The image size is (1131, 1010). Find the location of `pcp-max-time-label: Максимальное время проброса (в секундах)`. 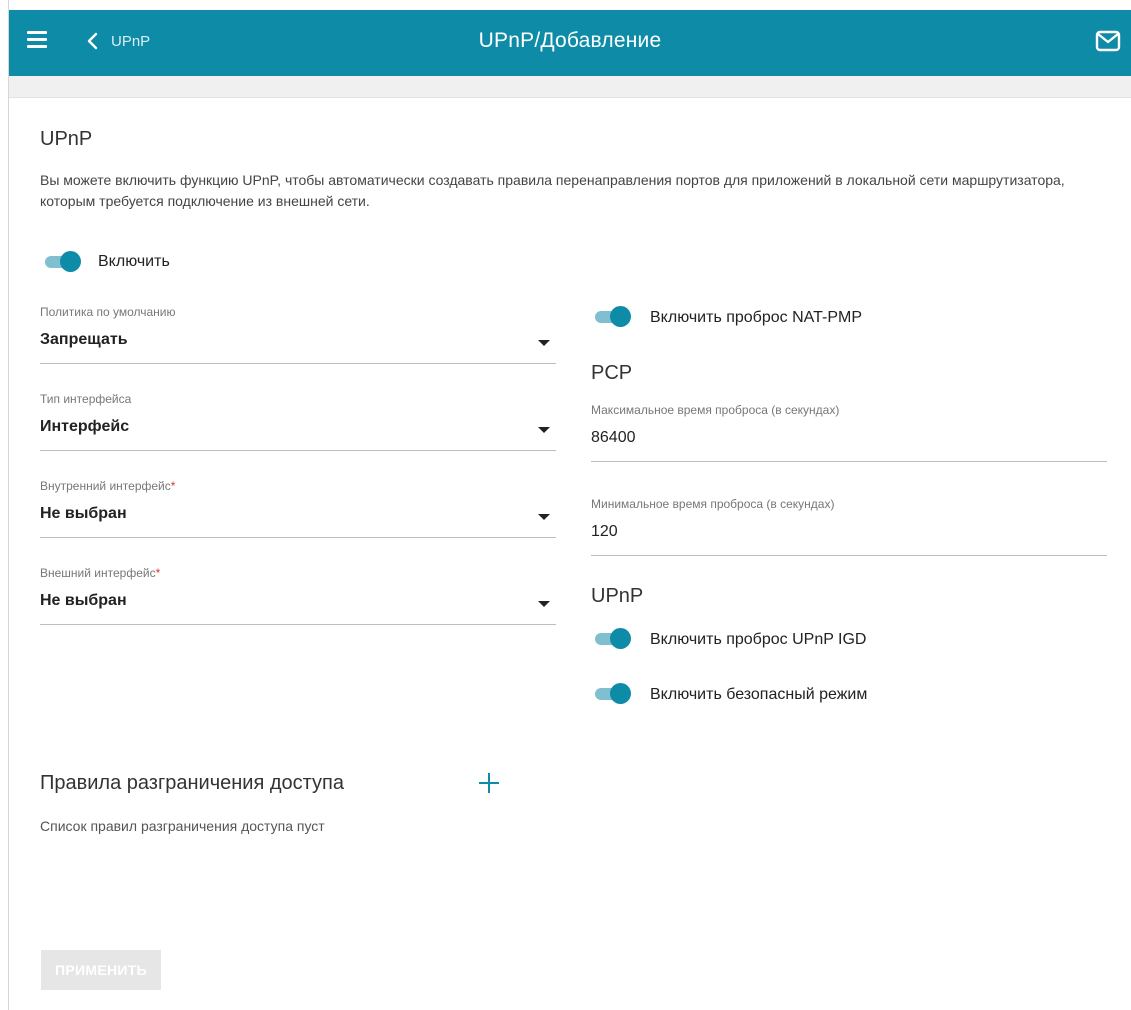

pcp-max-time-label: Максимальное время проброса (в секундах) is located at coordinates (715, 410).